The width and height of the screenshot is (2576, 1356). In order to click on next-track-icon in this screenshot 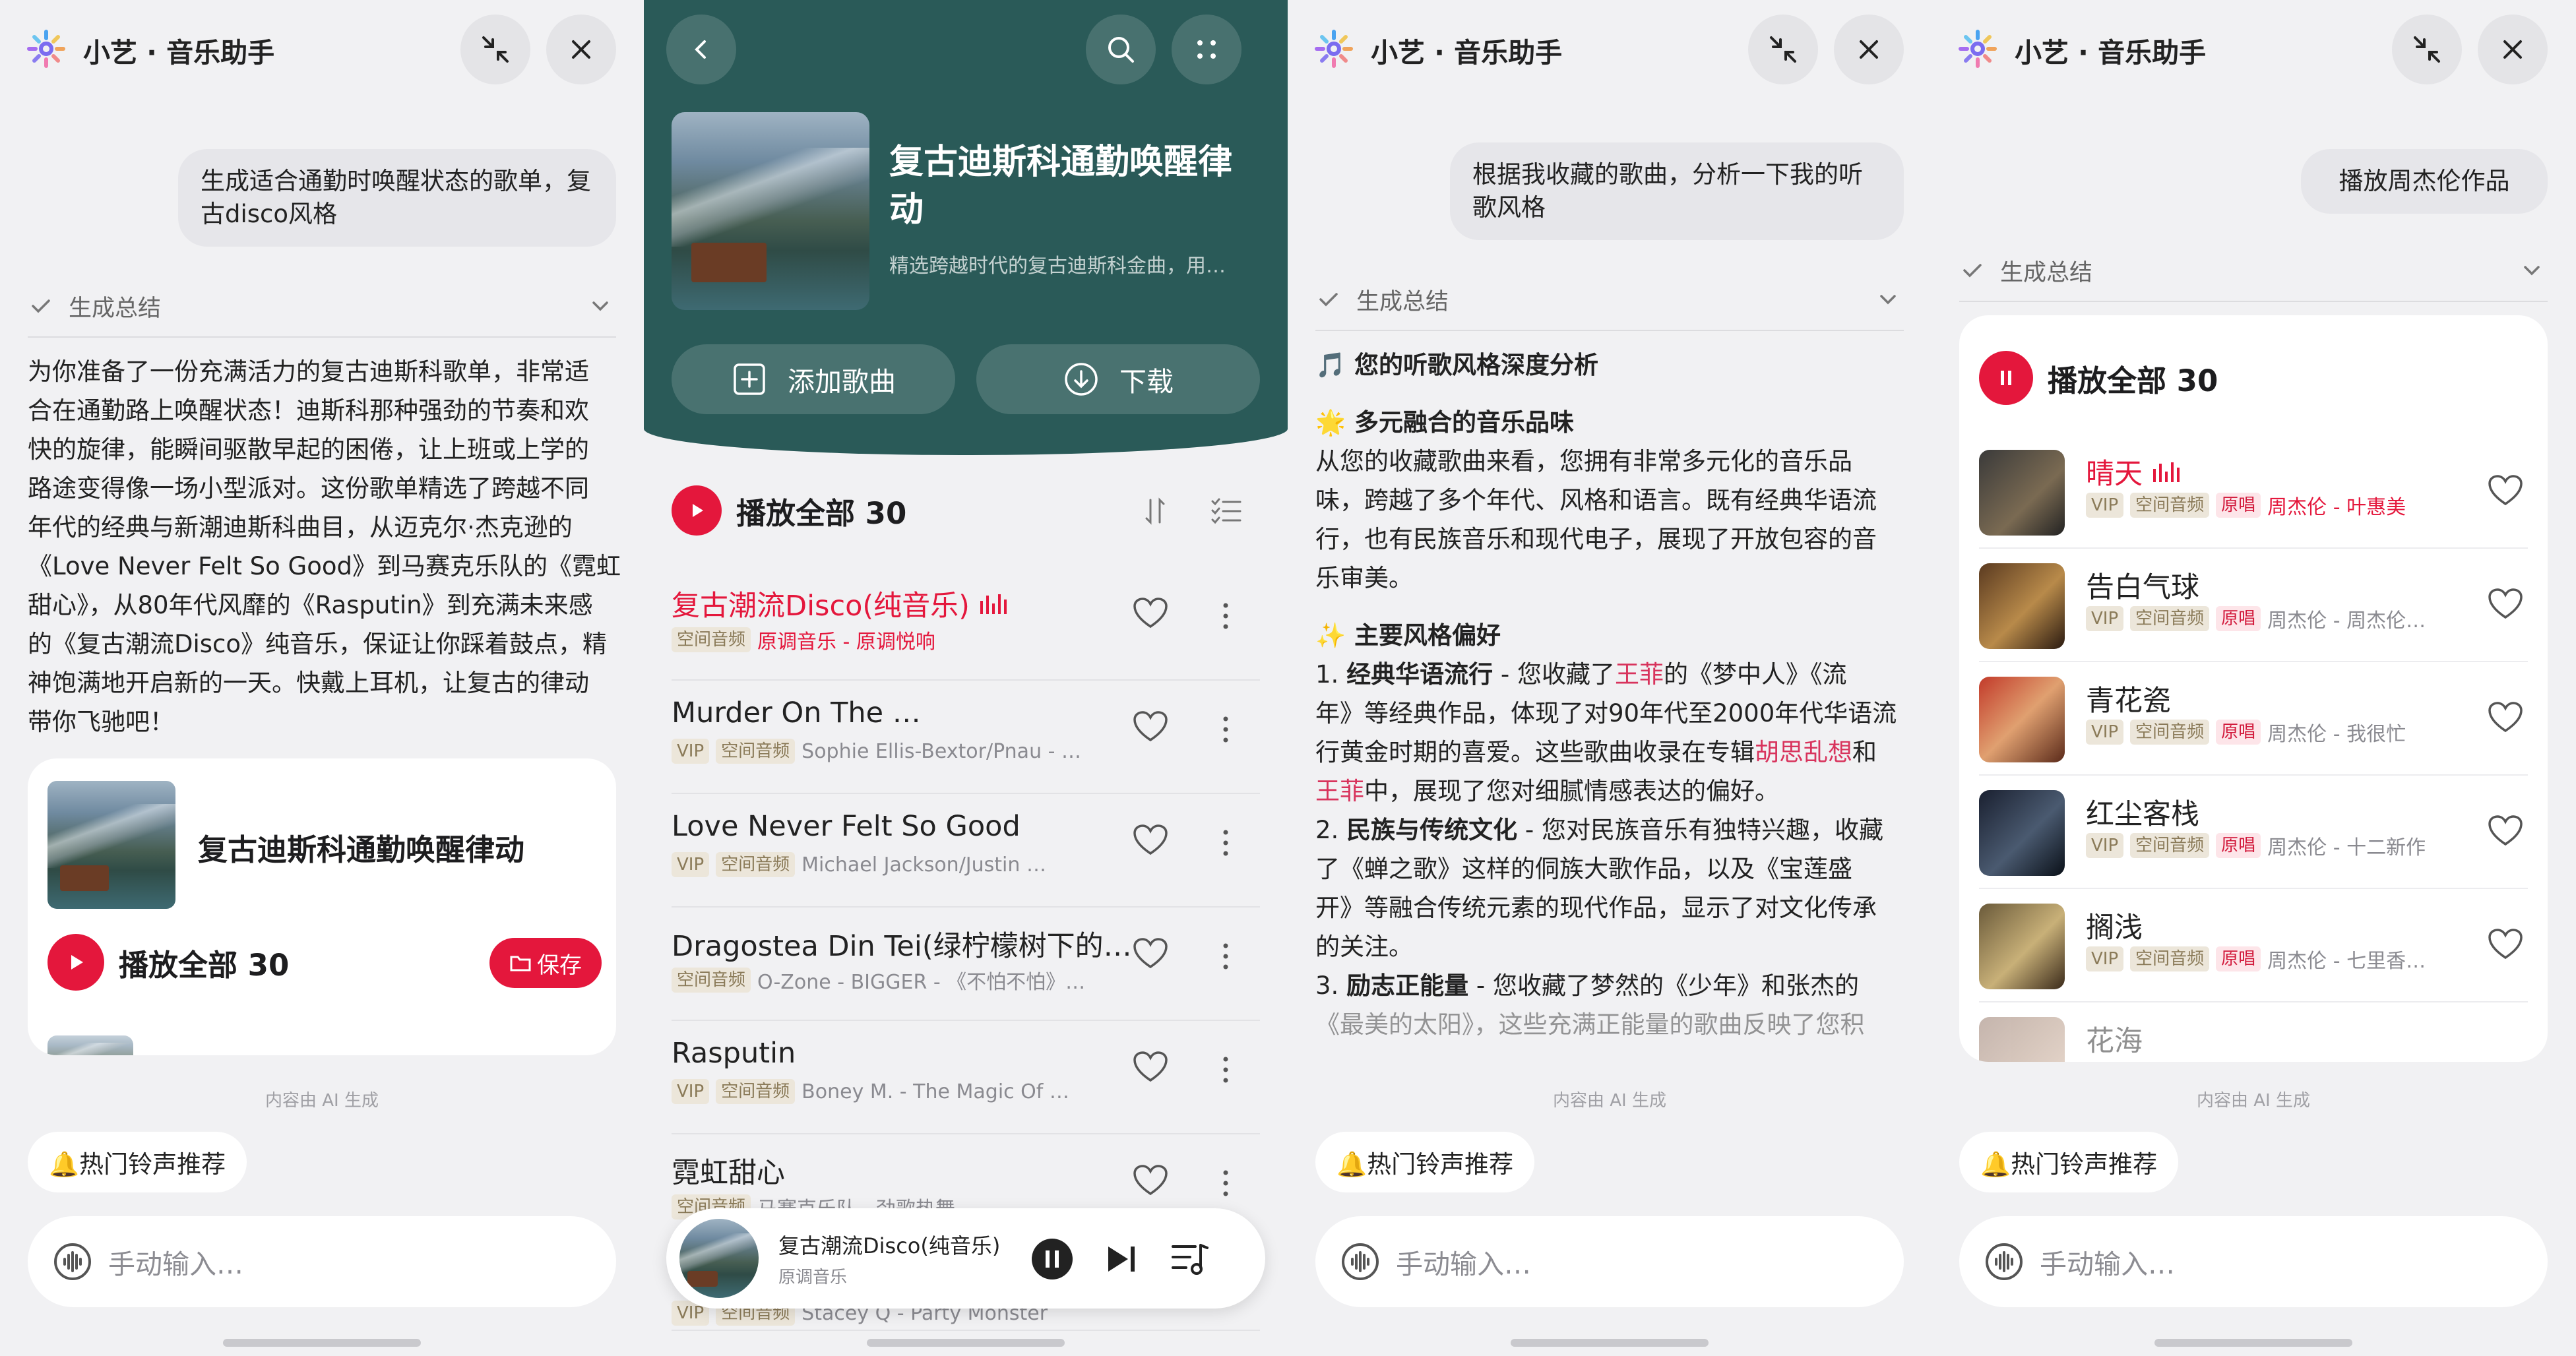, I will do `click(1122, 1259)`.